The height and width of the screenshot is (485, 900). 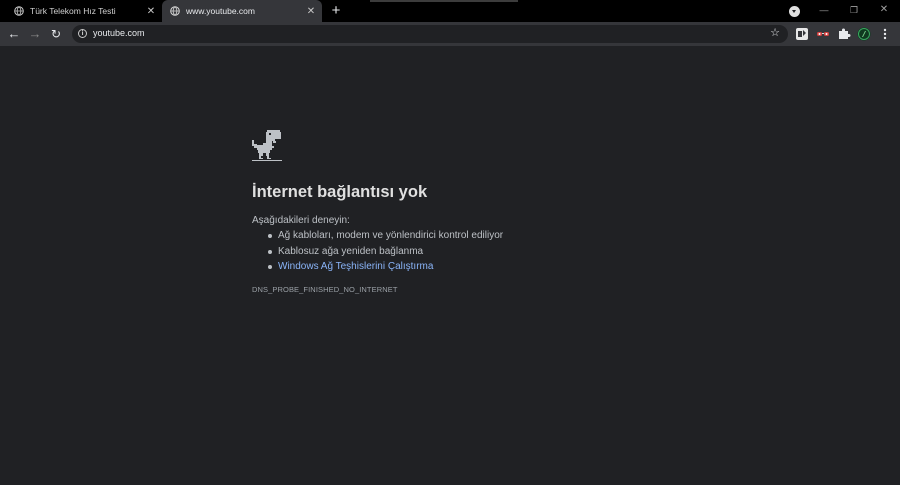 What do you see at coordinates (854, 10) in the screenshot?
I see `restore-button: ❐` at bounding box center [854, 10].